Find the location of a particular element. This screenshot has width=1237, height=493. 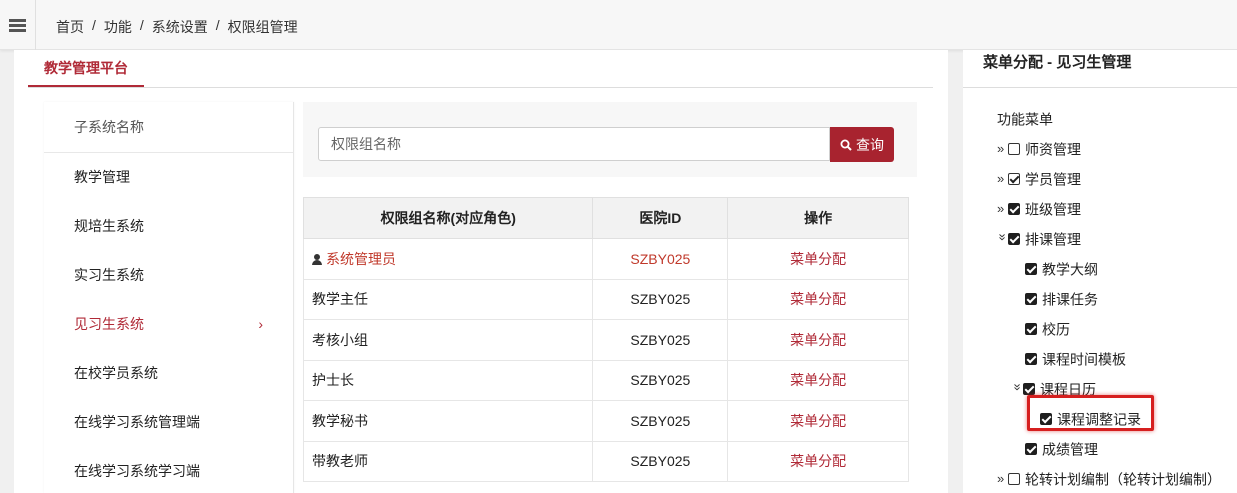

tree-node-label: 排课任务 is located at coordinates (1070, 299).